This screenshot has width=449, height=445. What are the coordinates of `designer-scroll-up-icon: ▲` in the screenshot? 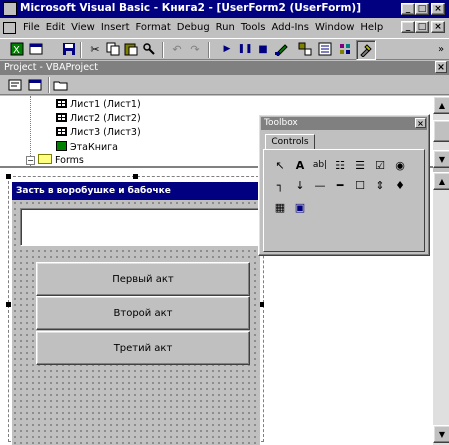 It's located at (441, 181).